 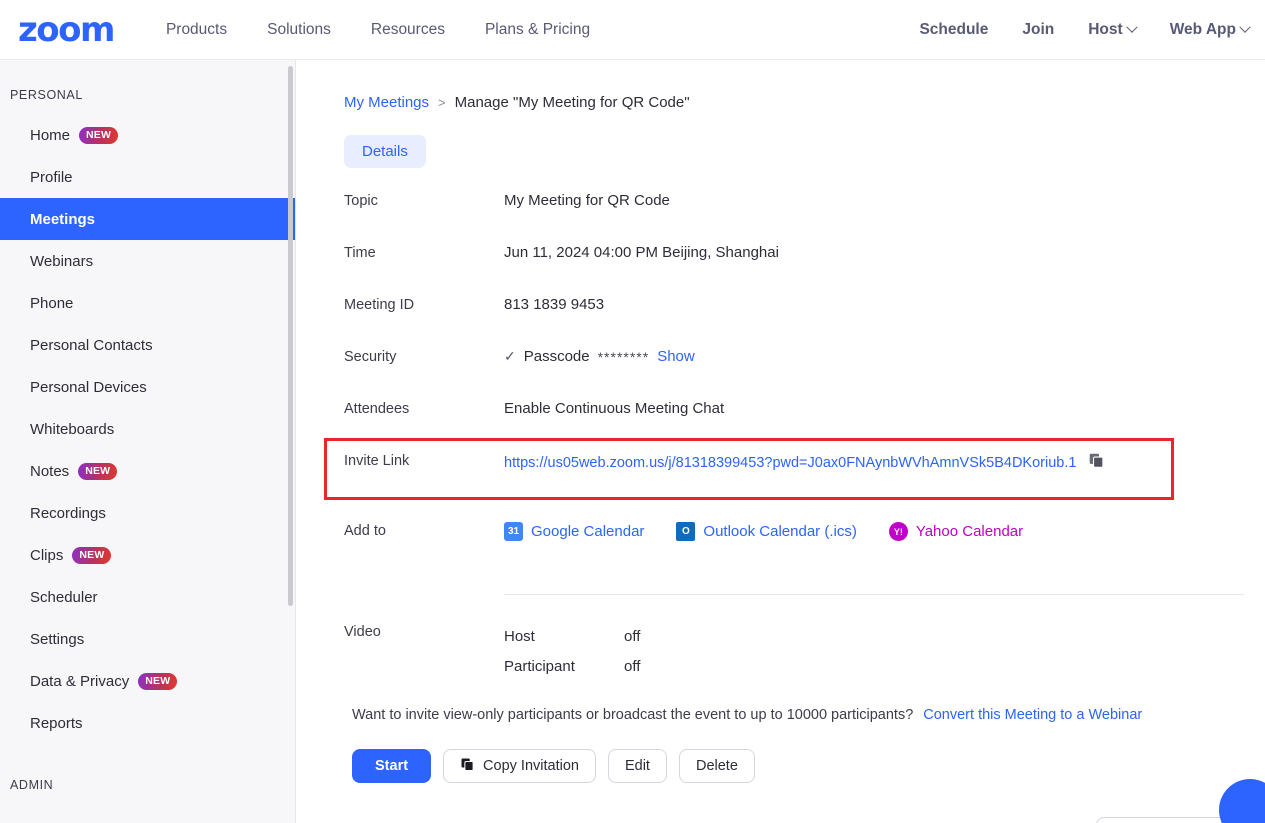 I want to click on nav-link-resources: Resources, so click(x=408, y=30).